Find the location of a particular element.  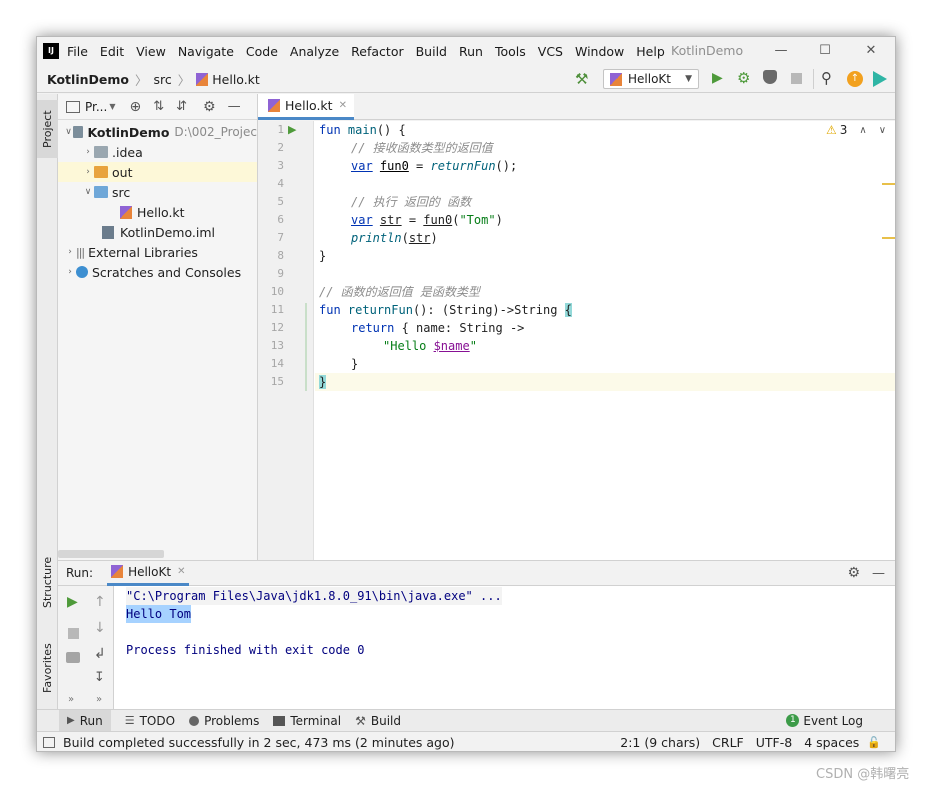

tree-item-src: ∨ src is located at coordinates (157, 192).